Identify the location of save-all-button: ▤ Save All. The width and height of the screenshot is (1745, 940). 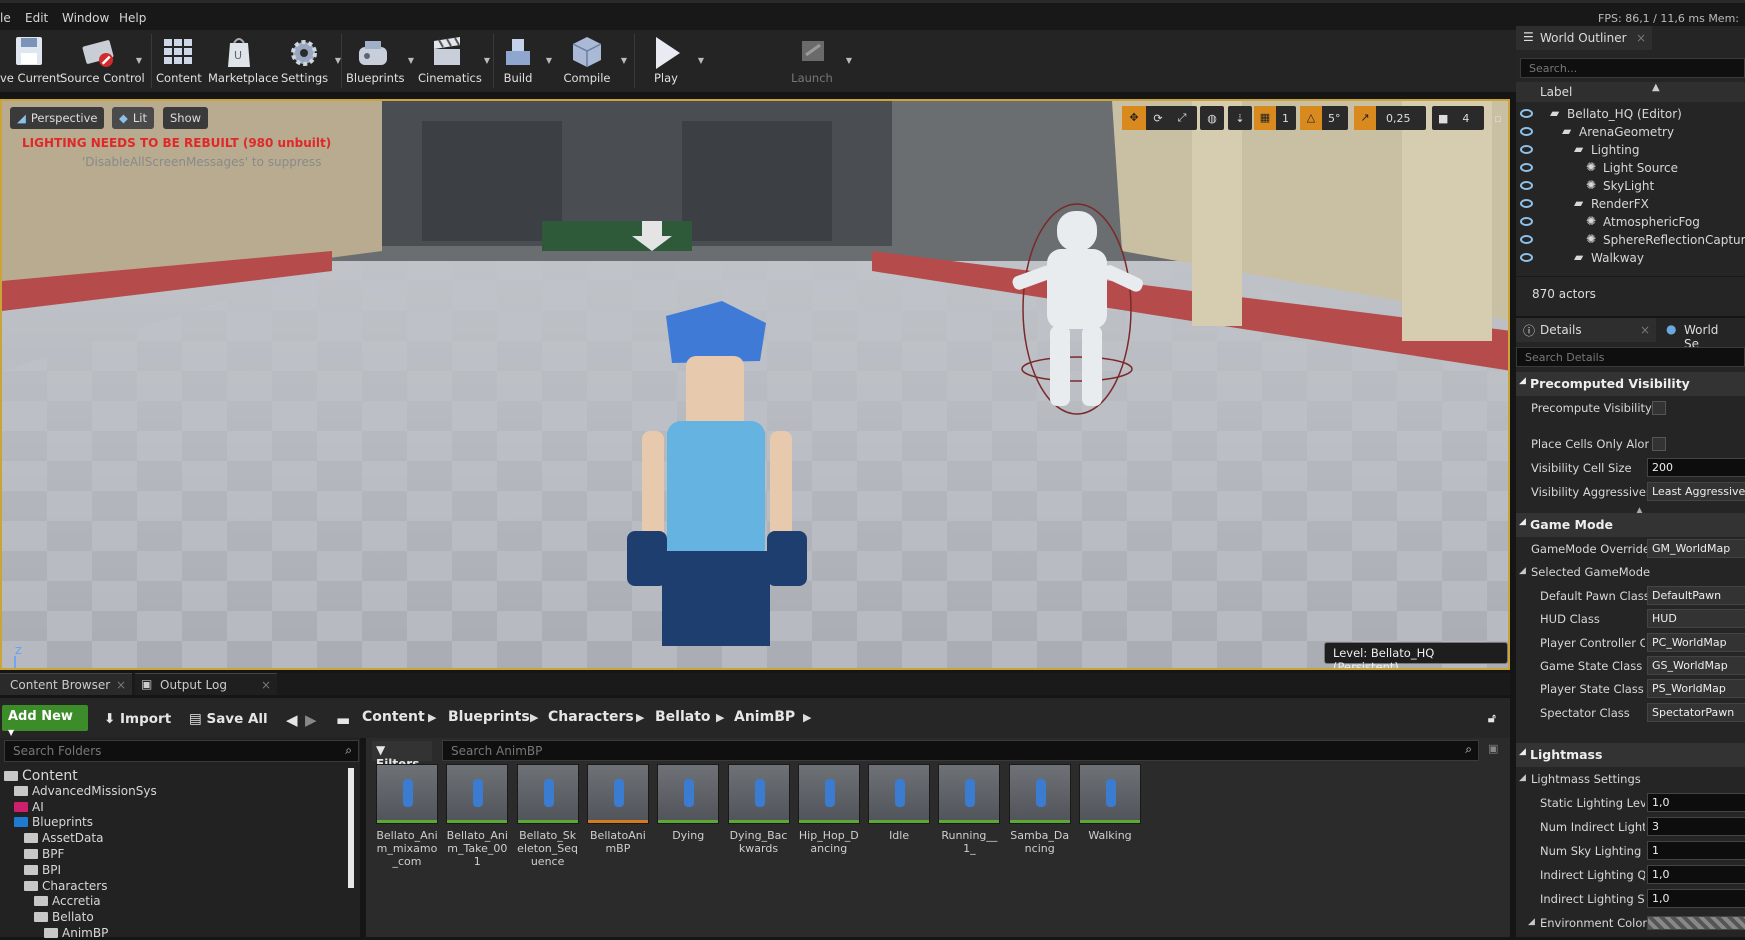
(228, 719).